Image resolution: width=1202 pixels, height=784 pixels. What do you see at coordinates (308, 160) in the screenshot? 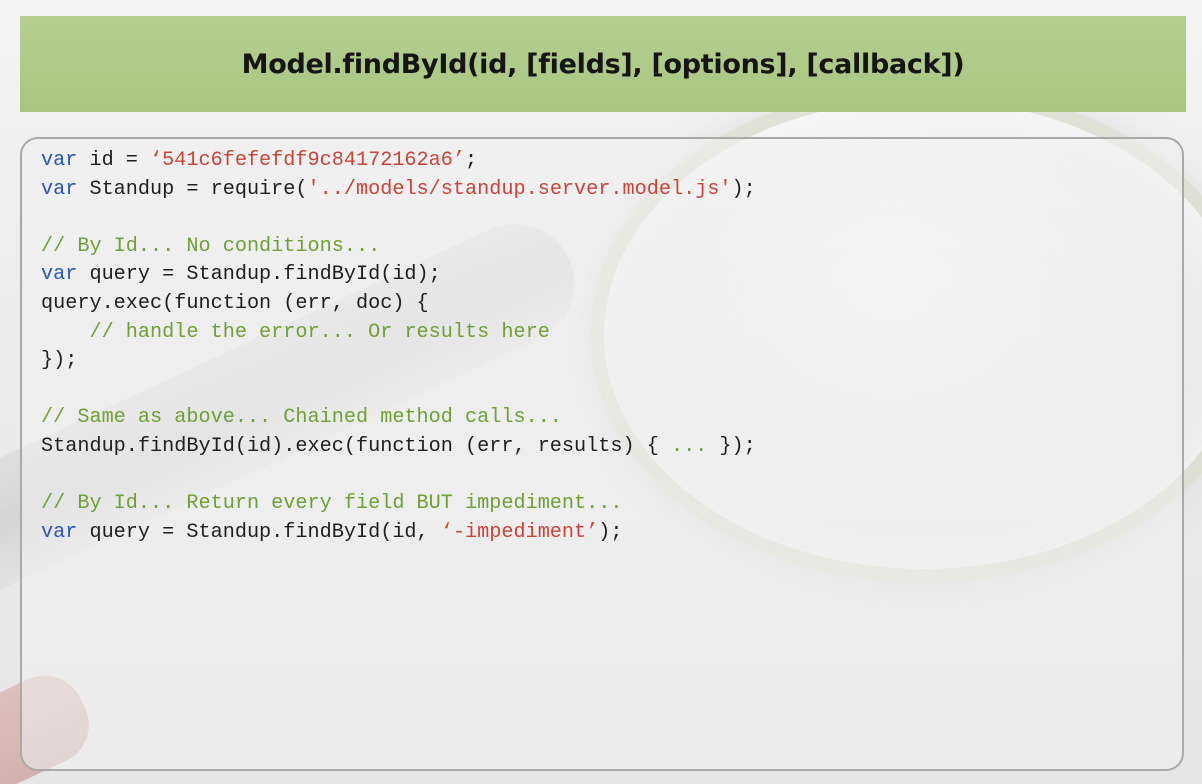
I see `code-token-str: ‘541c6fefefdf9c84172162a6’` at bounding box center [308, 160].